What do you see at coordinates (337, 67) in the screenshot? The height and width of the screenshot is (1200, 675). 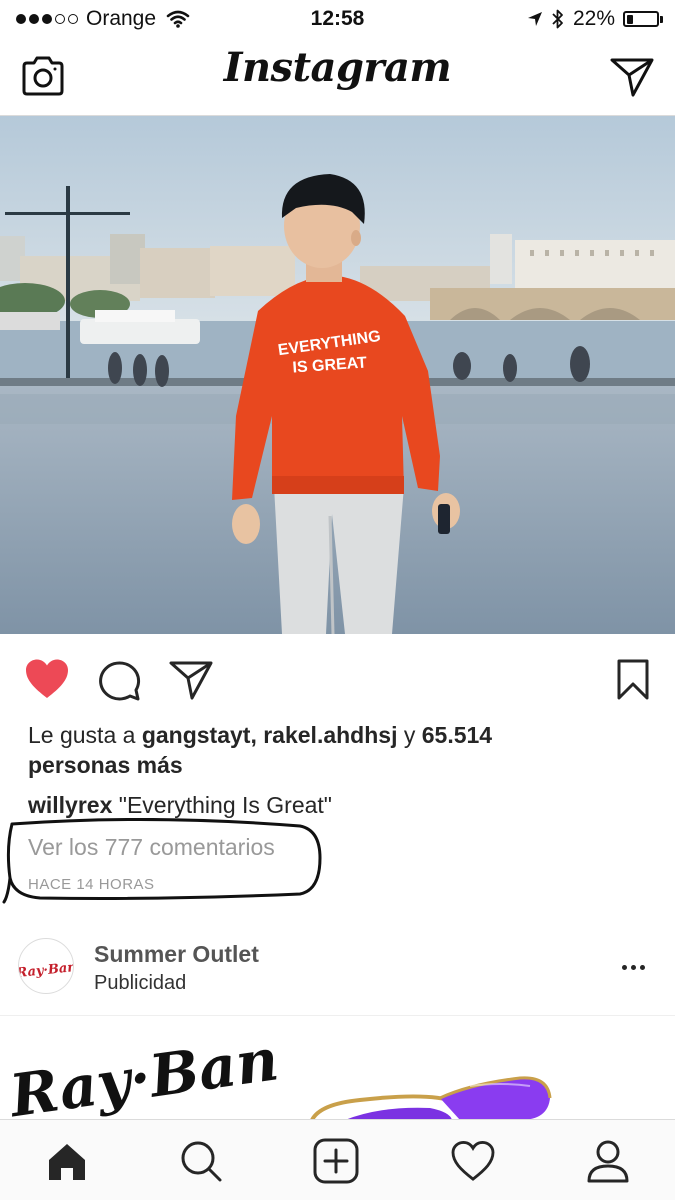 I see `instagram-logo: Instagram` at bounding box center [337, 67].